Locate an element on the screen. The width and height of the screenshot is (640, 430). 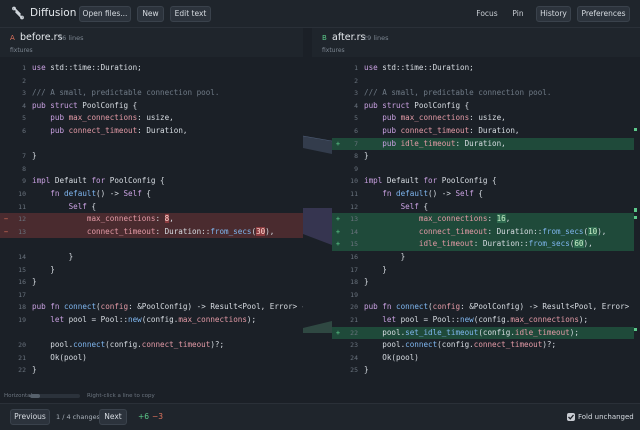
code-line: 12 Self { is located at coordinates (483, 207).